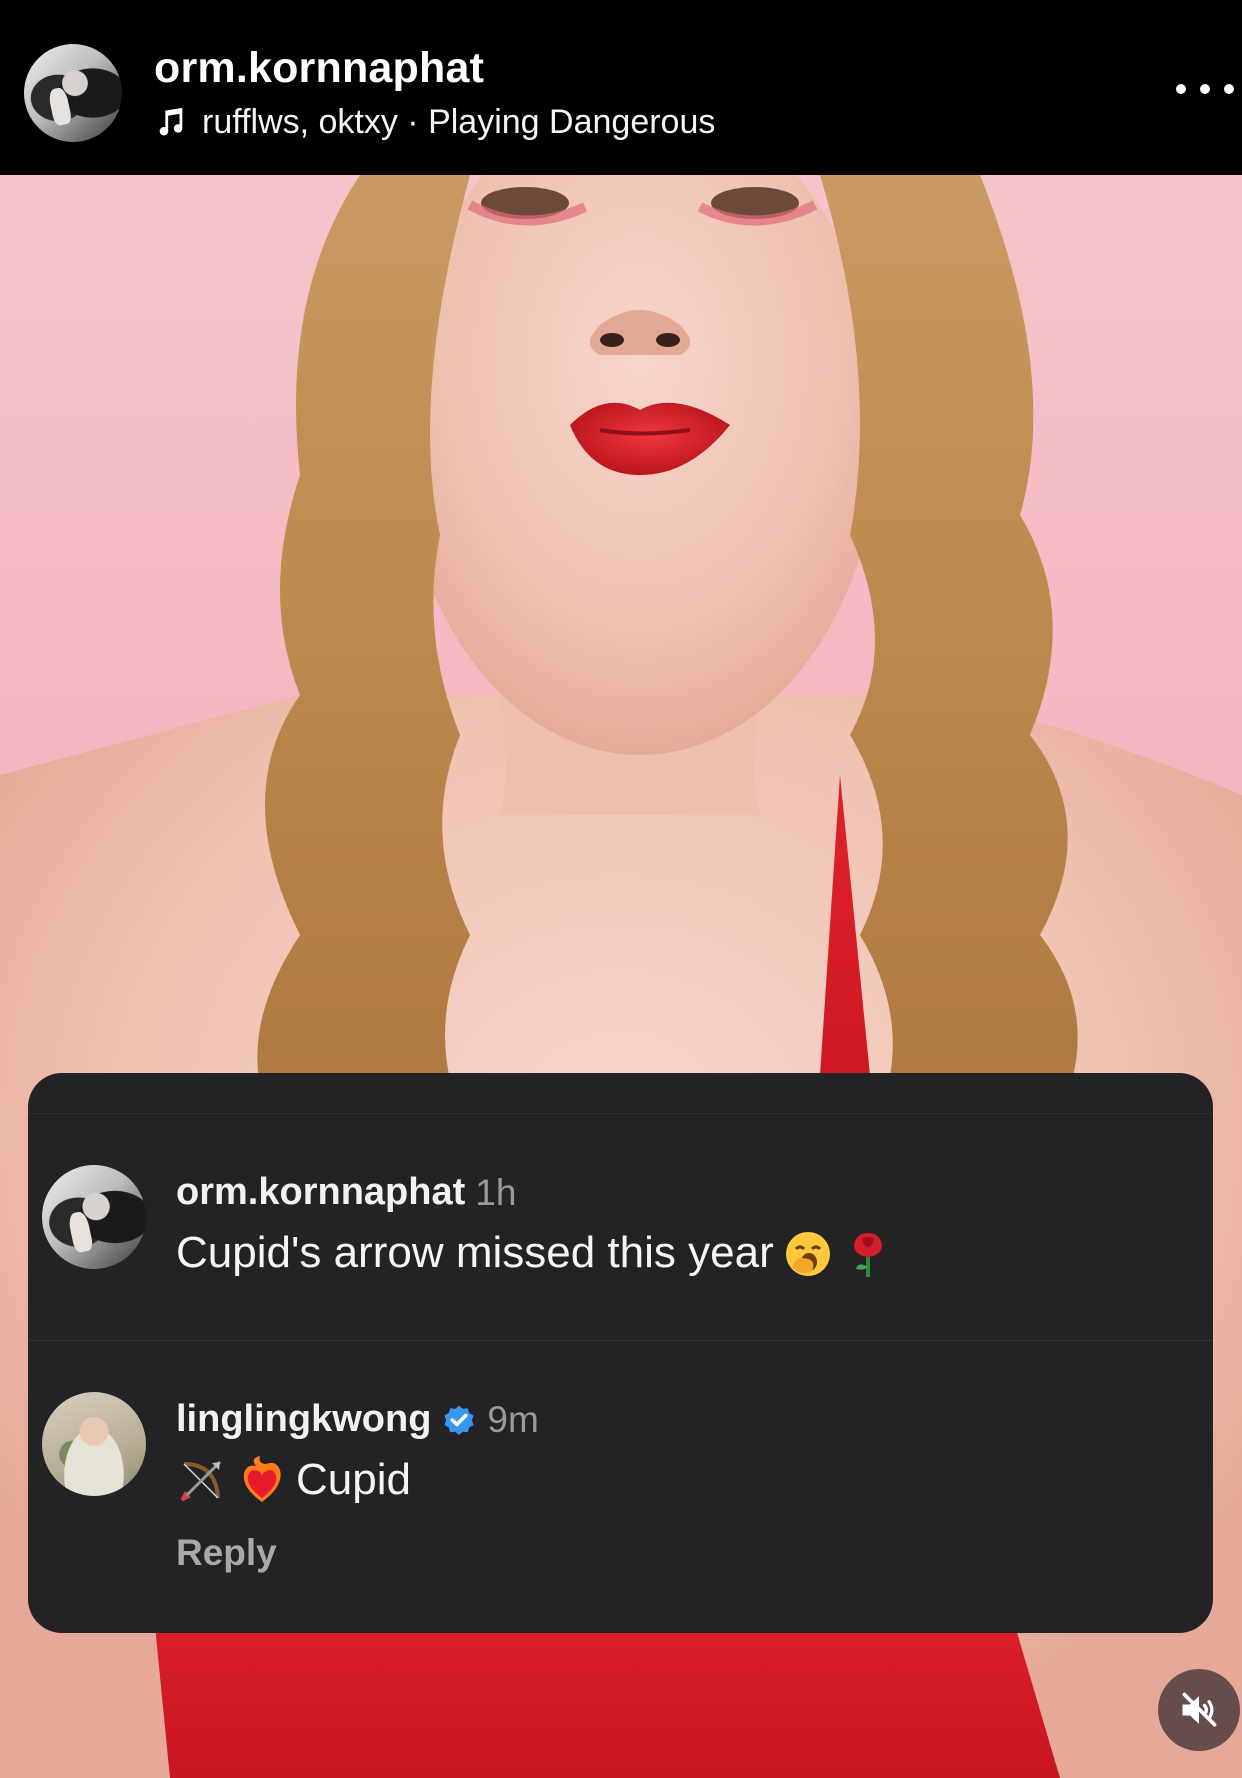 The height and width of the screenshot is (1778, 1242). Describe the element at coordinates (496, 1192) in the screenshot. I see `comment-timestamp: 1h` at that location.